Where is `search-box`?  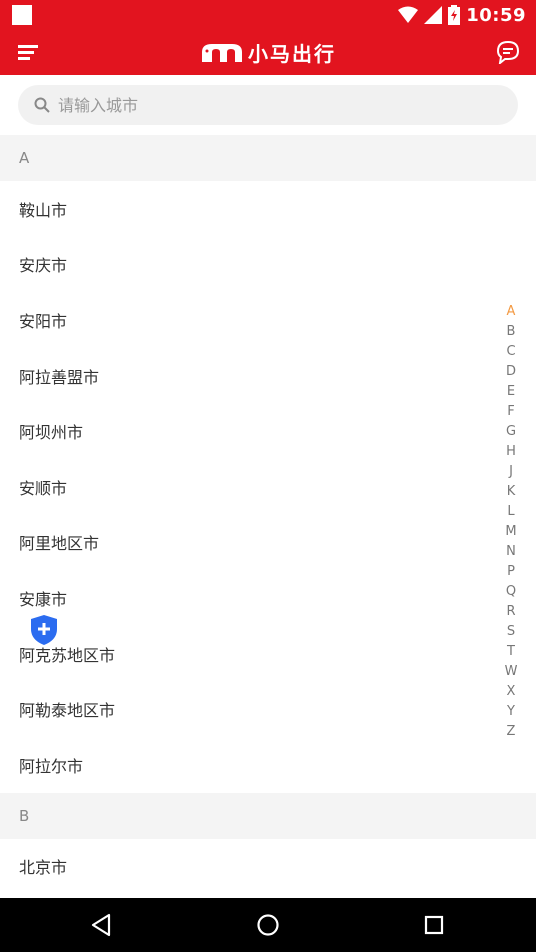 search-box is located at coordinates (268, 105).